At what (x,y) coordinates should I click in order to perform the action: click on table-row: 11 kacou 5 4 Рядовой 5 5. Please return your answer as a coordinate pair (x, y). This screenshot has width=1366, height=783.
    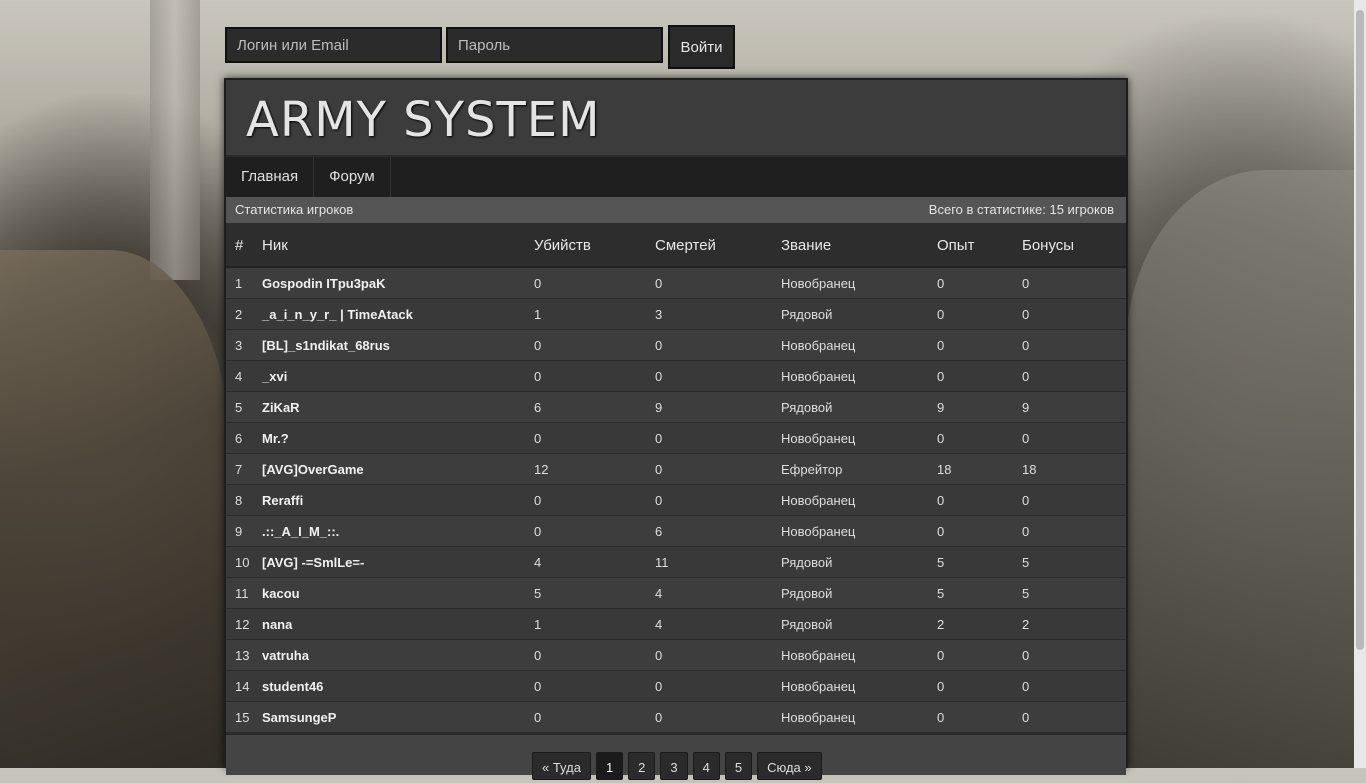
    Looking at the image, I should click on (676, 593).